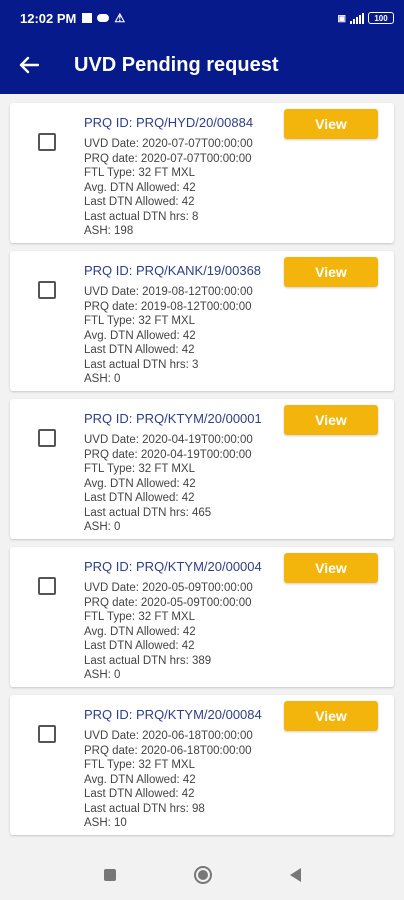 The height and width of the screenshot is (900, 404). Describe the element at coordinates (105, 823) in the screenshot. I see `ash: ASH: 10` at that location.